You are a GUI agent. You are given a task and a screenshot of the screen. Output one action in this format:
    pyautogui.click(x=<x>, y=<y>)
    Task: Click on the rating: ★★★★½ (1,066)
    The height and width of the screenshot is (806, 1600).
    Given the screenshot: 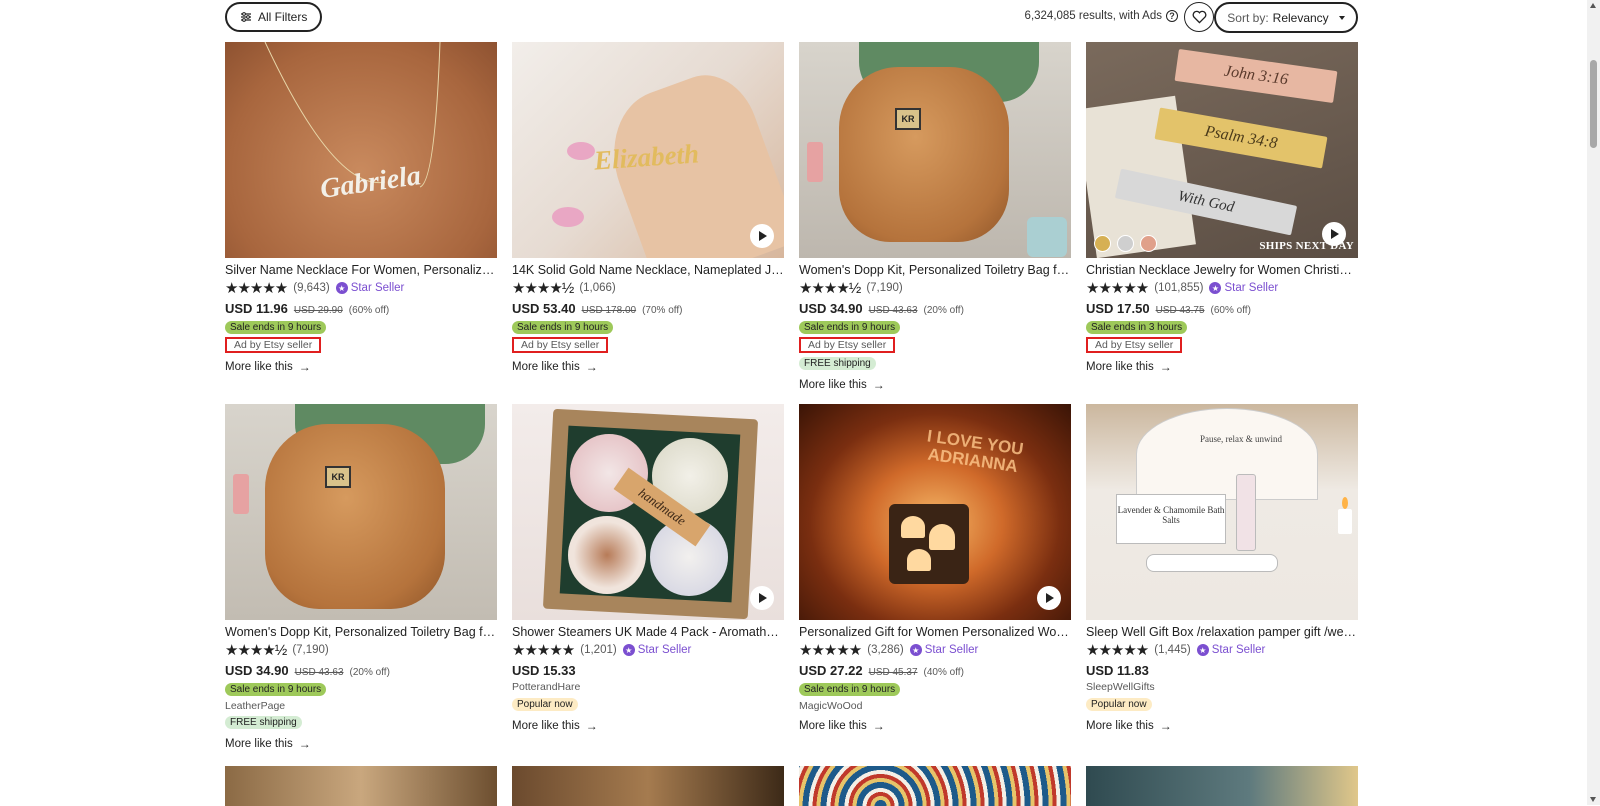 What is the action you would take?
    pyautogui.click(x=648, y=288)
    